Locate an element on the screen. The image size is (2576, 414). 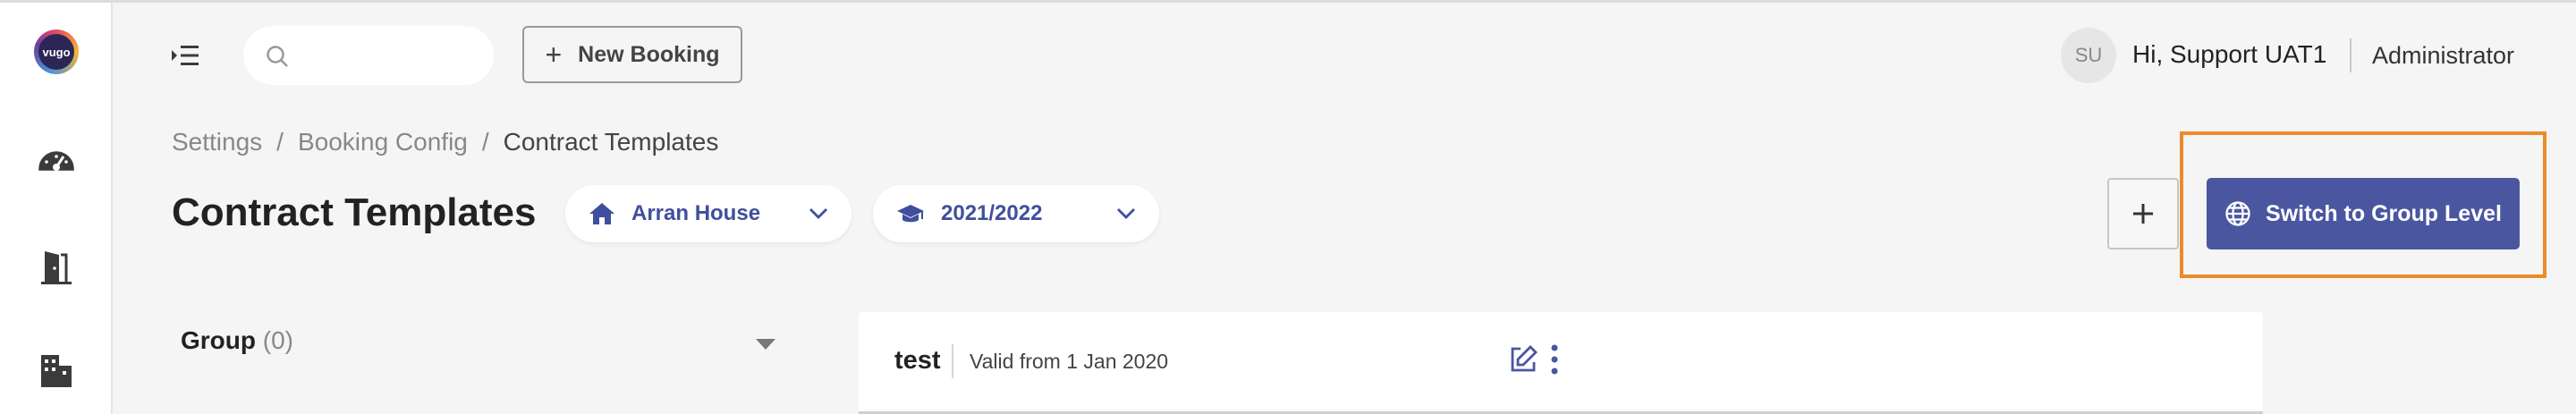
menu-toggle-icon is located at coordinates (185, 56).